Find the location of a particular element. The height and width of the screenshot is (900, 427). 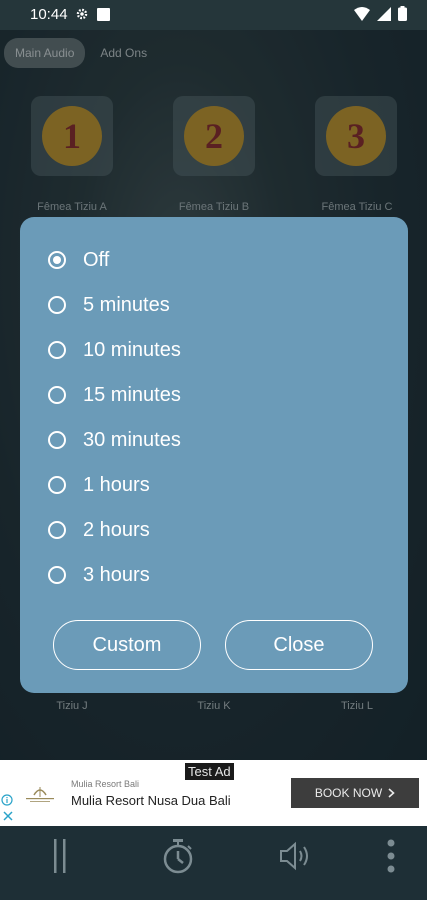

pause-icon is located at coordinates (60, 856).